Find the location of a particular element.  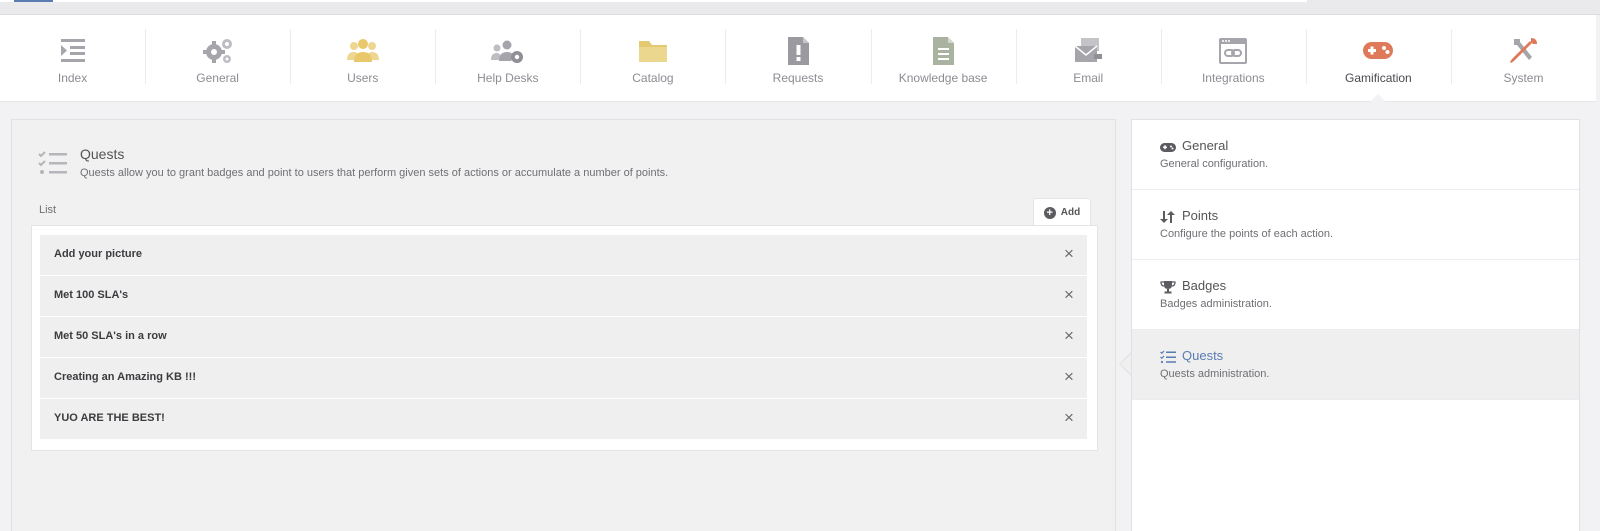

add-button-label: Add is located at coordinates (1070, 212).